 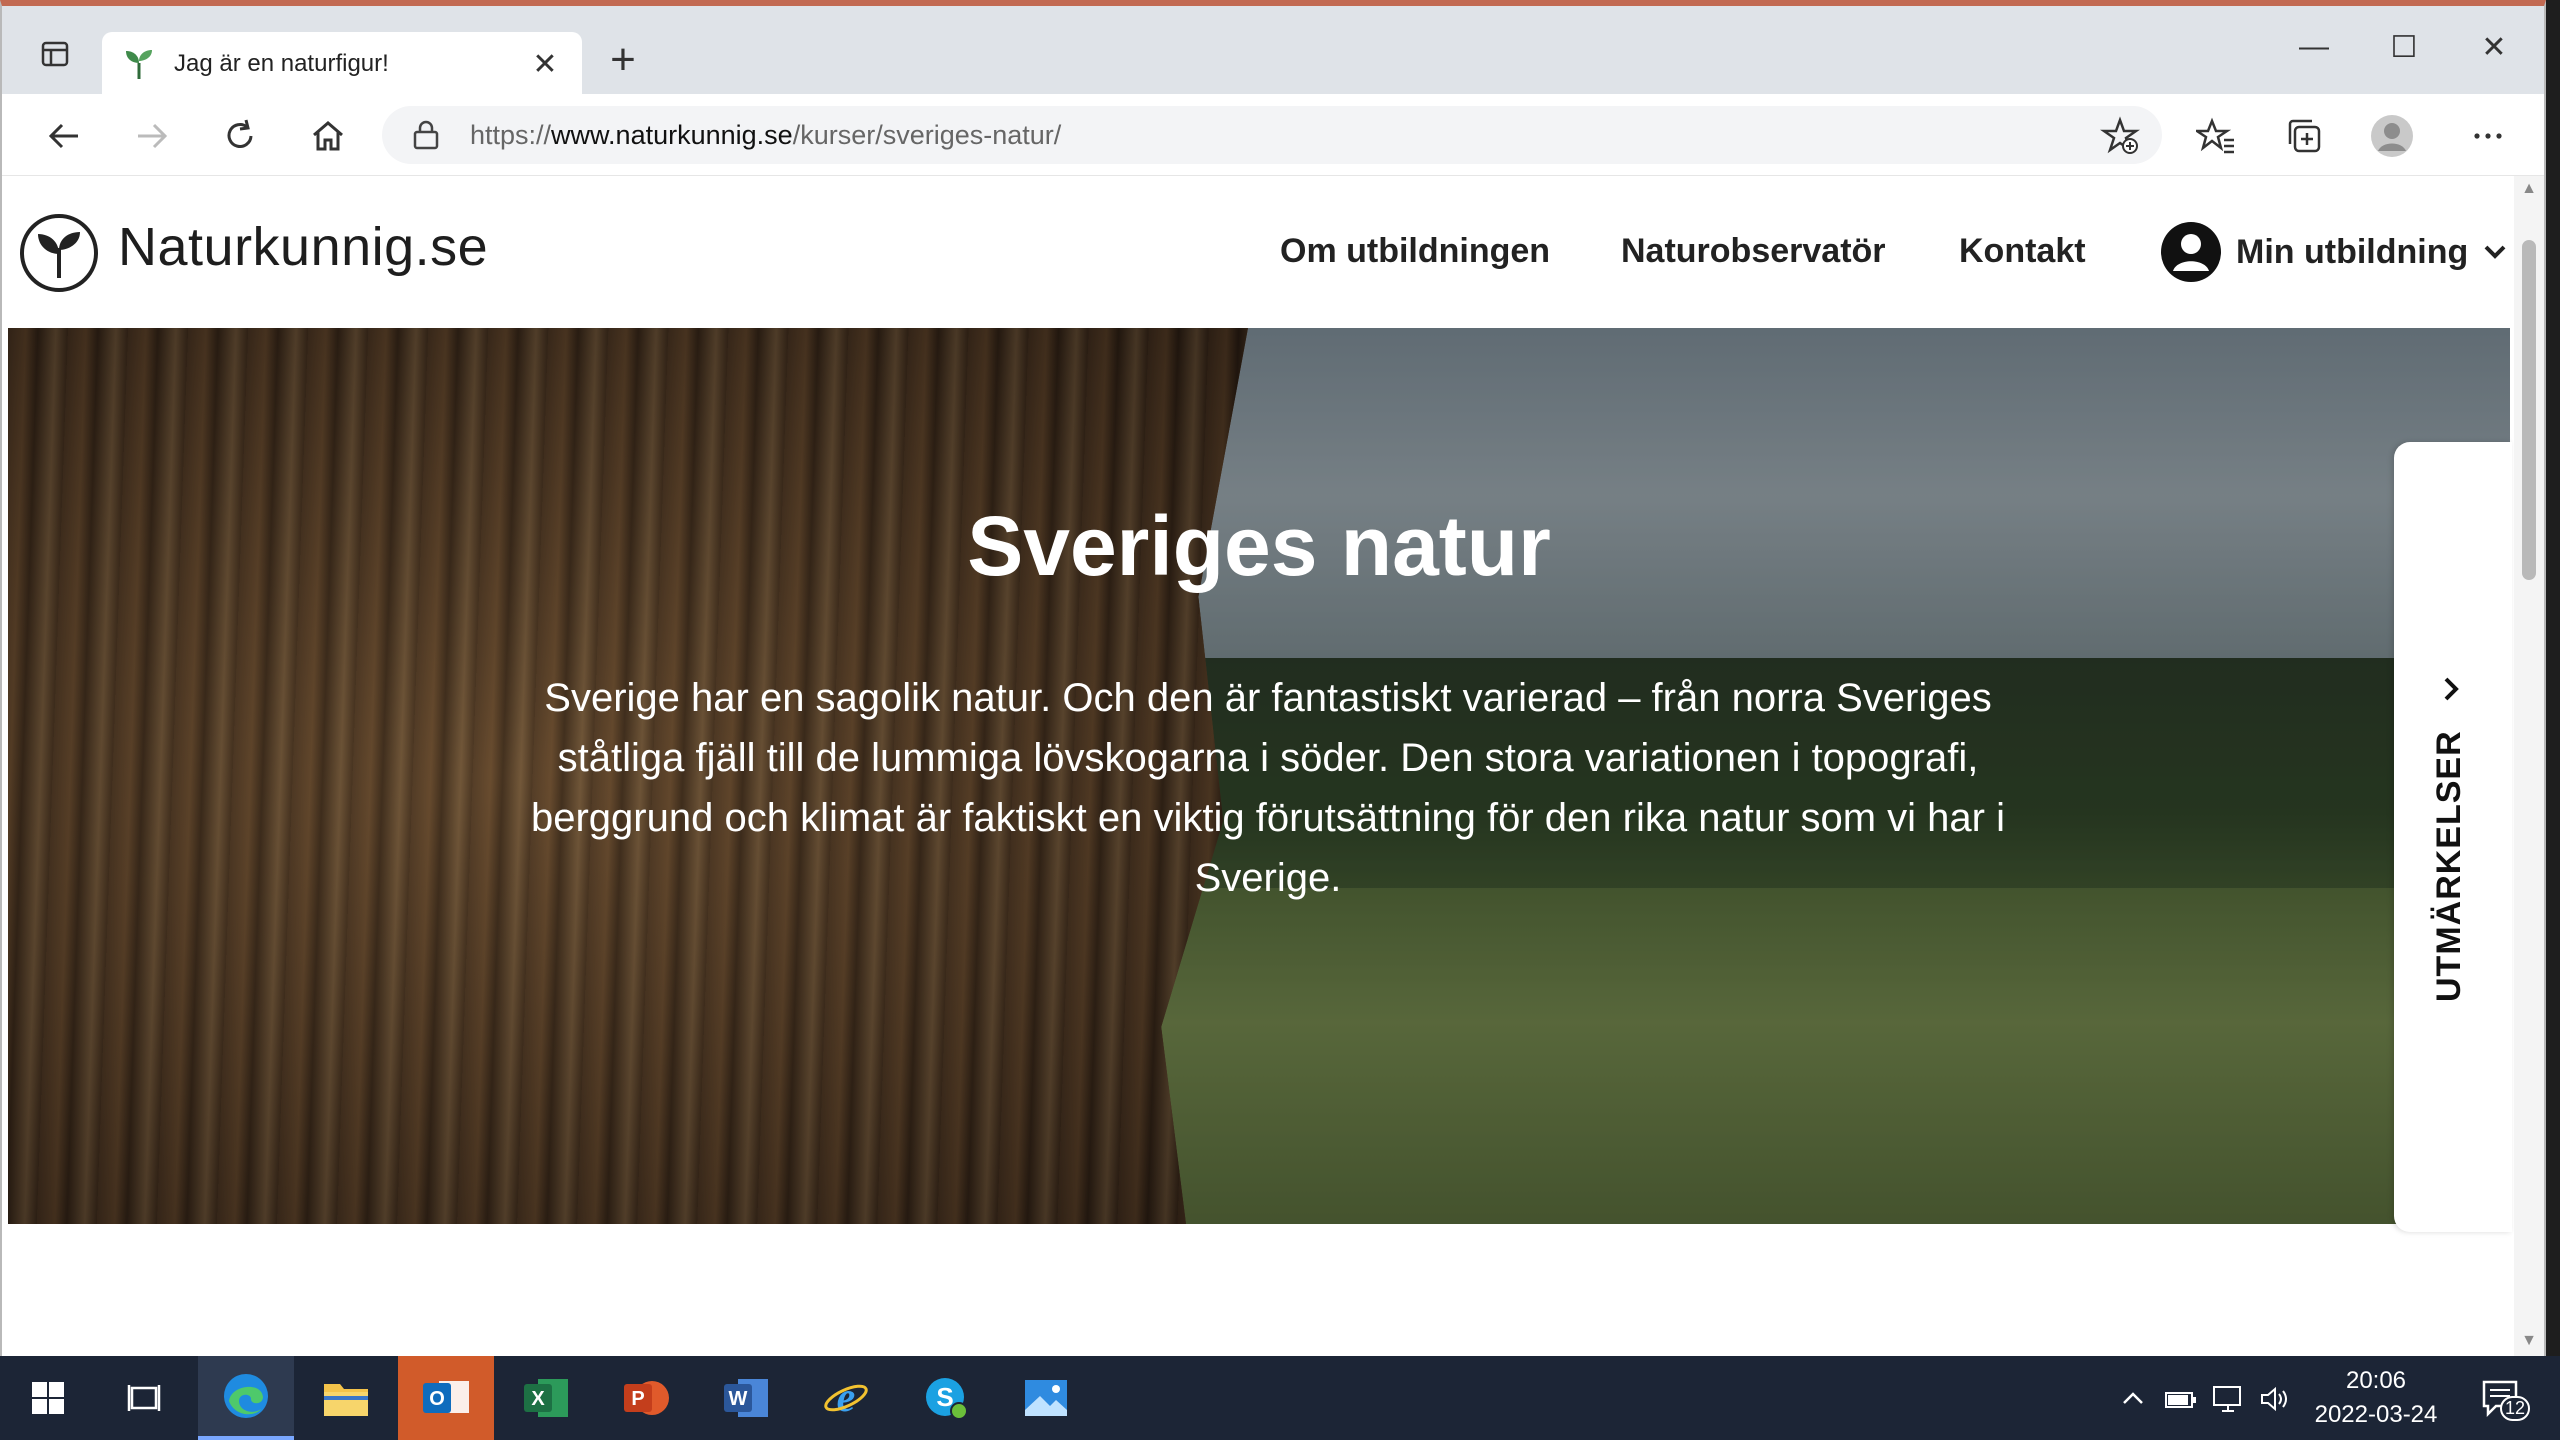 What do you see at coordinates (1415, 251) in the screenshot?
I see `nav-om-utbildningen: Om utbildningen` at bounding box center [1415, 251].